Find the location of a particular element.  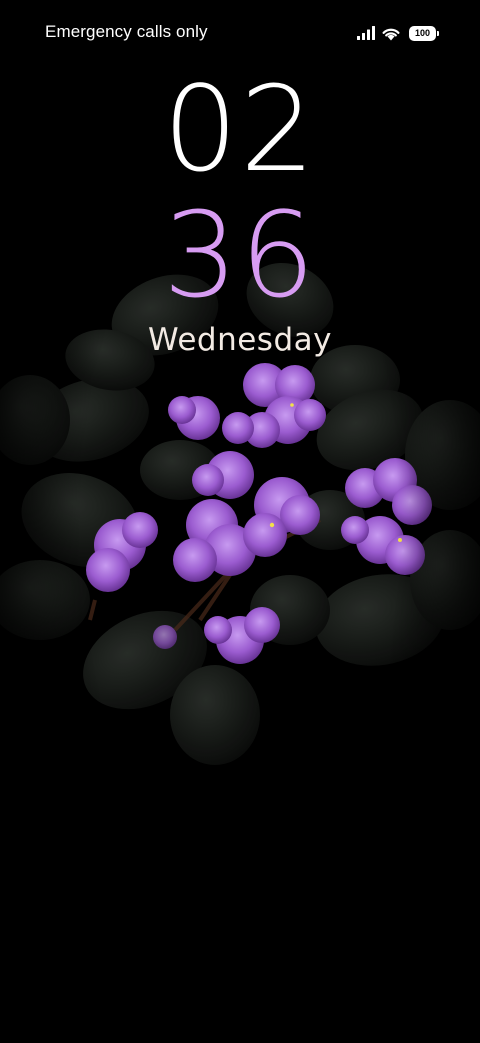

battery-tip is located at coordinates (438, 33).